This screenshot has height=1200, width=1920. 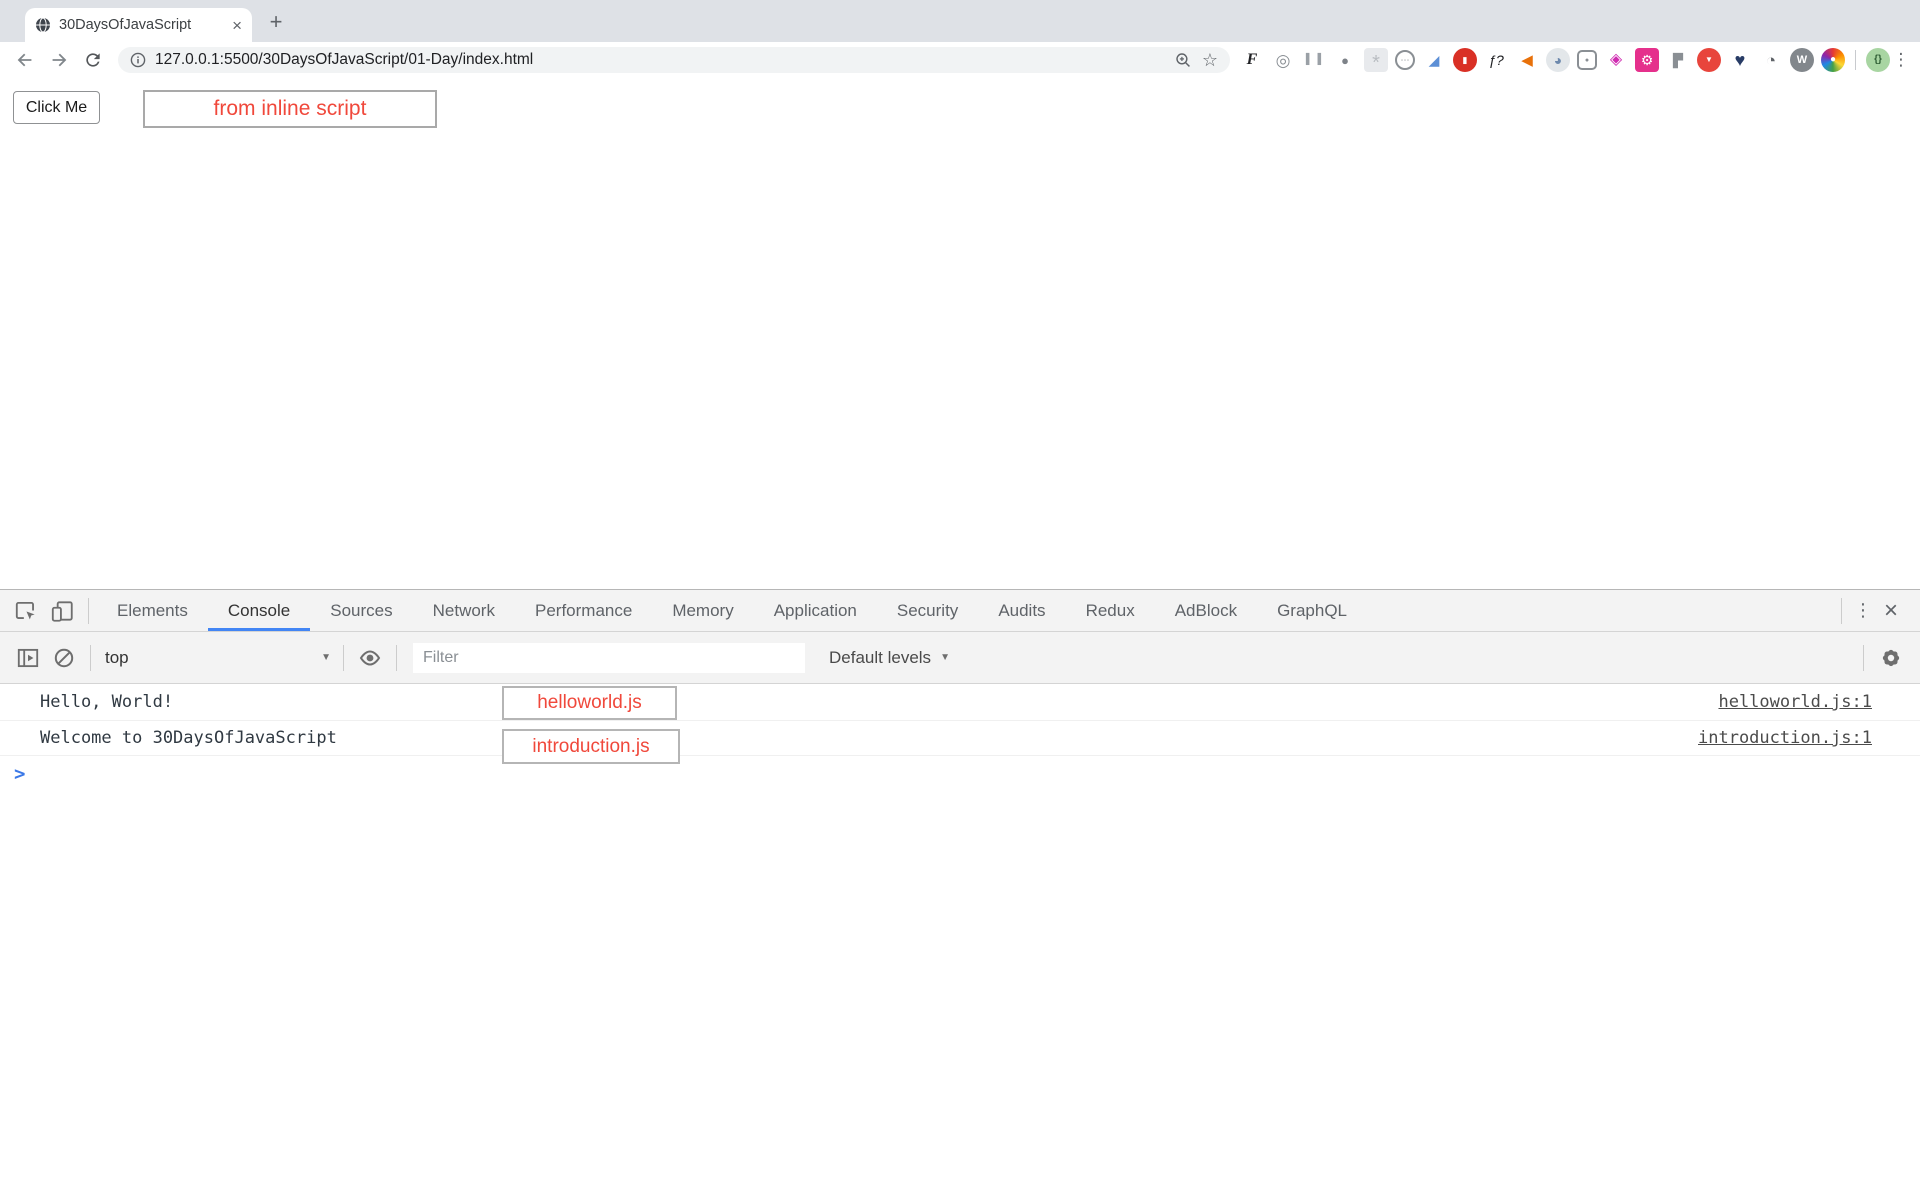 What do you see at coordinates (1110, 610) in the screenshot?
I see `devtools-tab-redux: Redux` at bounding box center [1110, 610].